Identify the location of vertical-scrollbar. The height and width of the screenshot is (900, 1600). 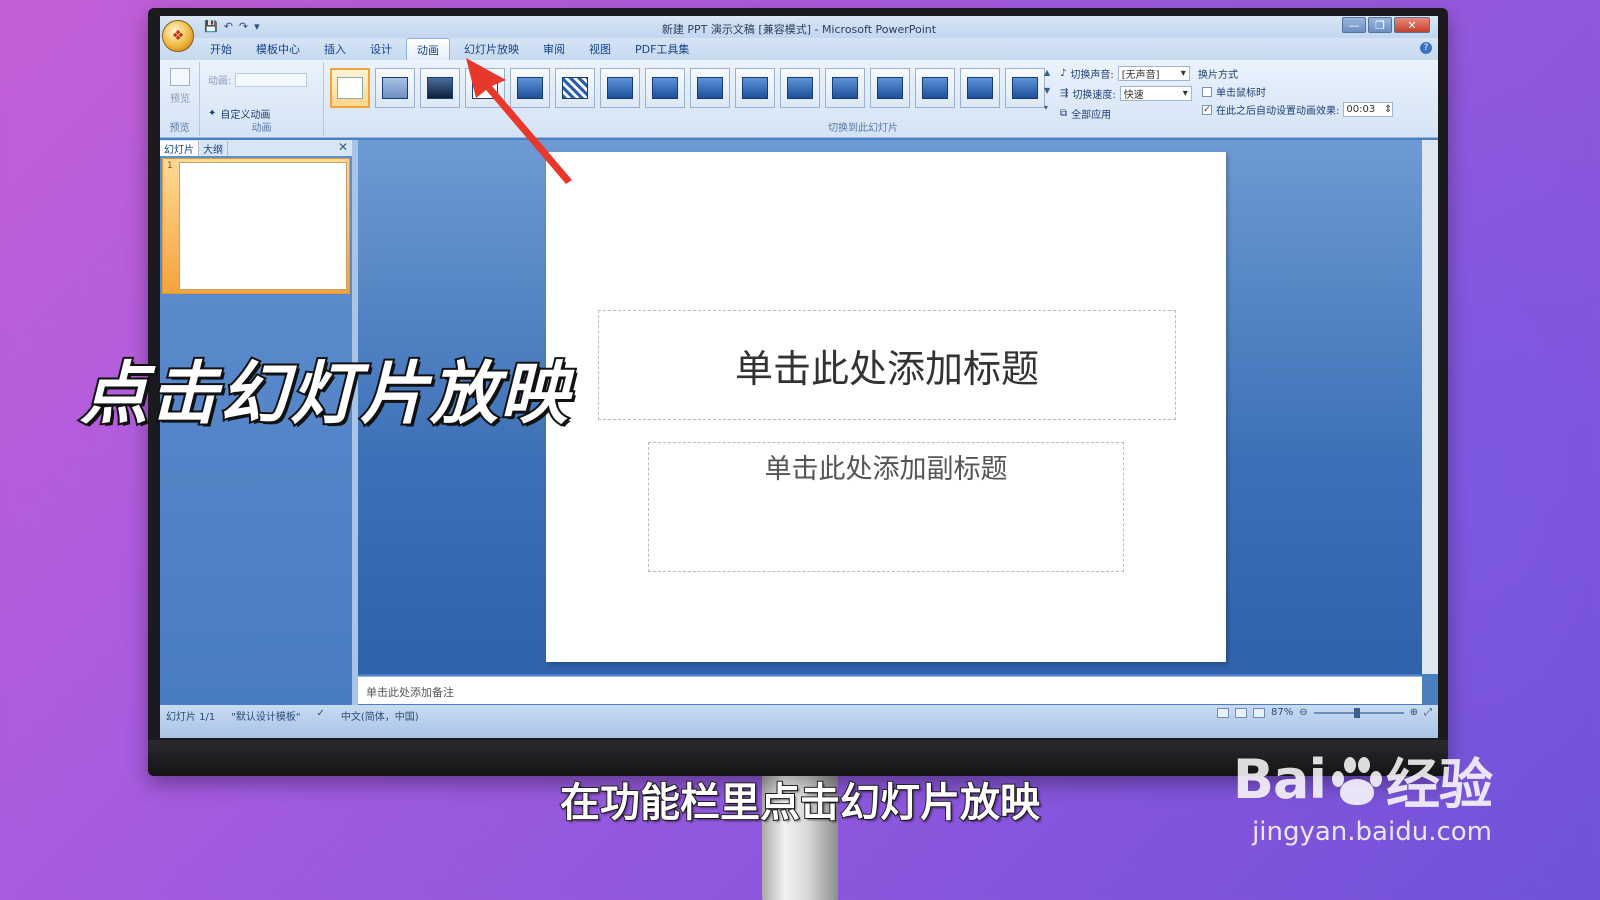
(1430, 407).